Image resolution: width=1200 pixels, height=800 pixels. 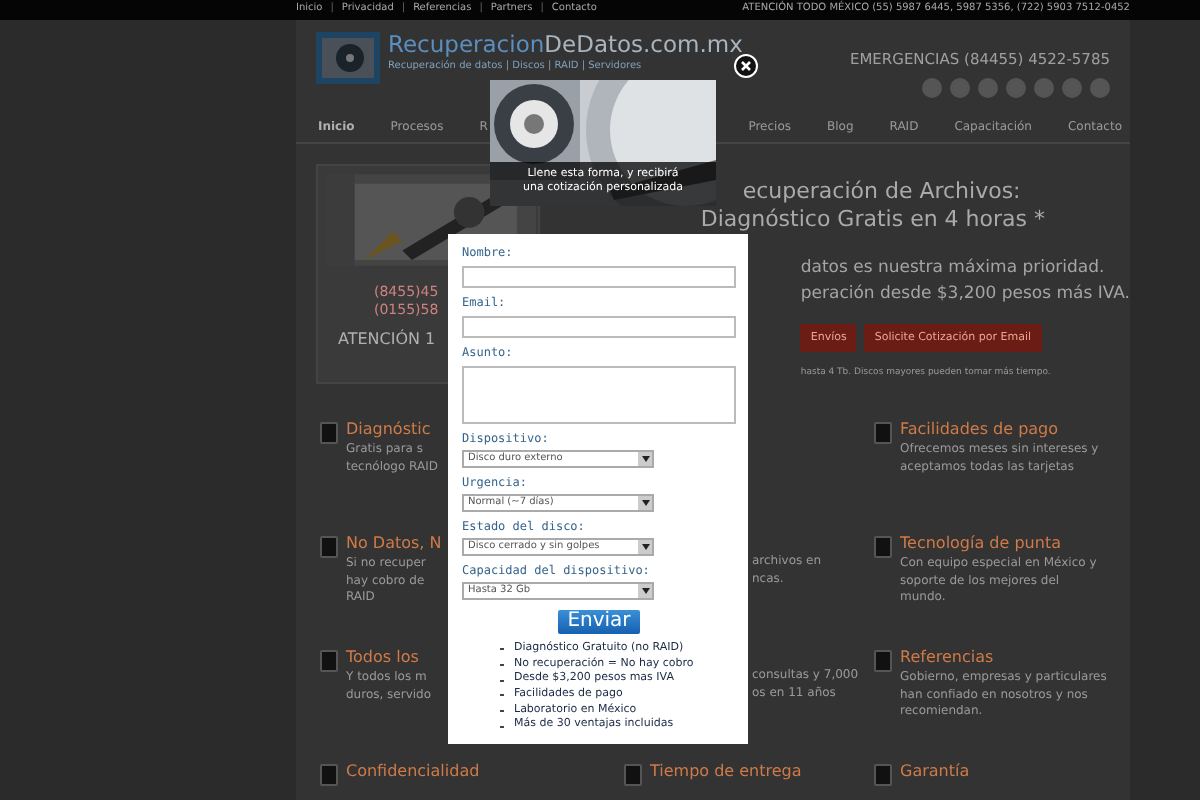 I want to click on attention-label: ATENCIÓN 1, so click(x=387, y=339).